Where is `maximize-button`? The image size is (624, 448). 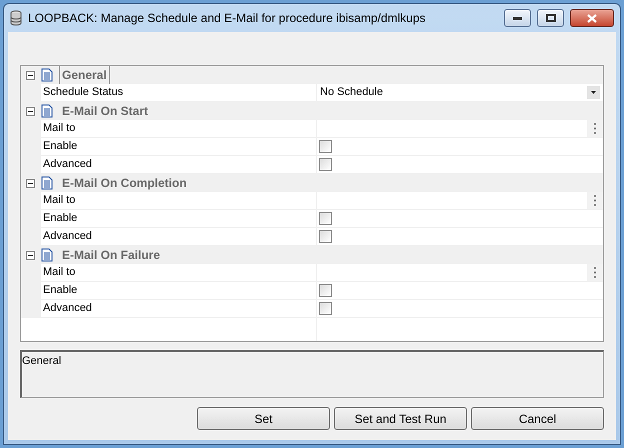 maximize-button is located at coordinates (550, 18).